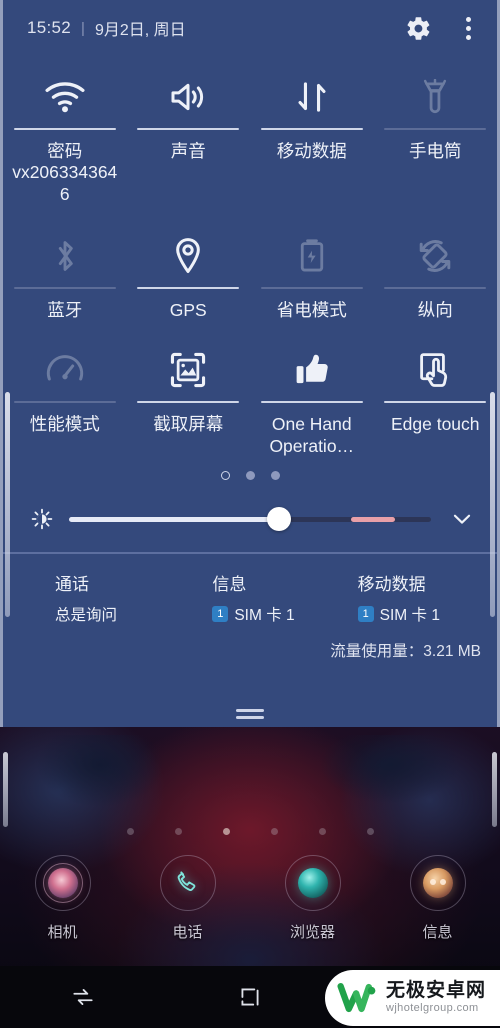  What do you see at coordinates (462, 519) in the screenshot?
I see `expand-brightness-button` at bounding box center [462, 519].